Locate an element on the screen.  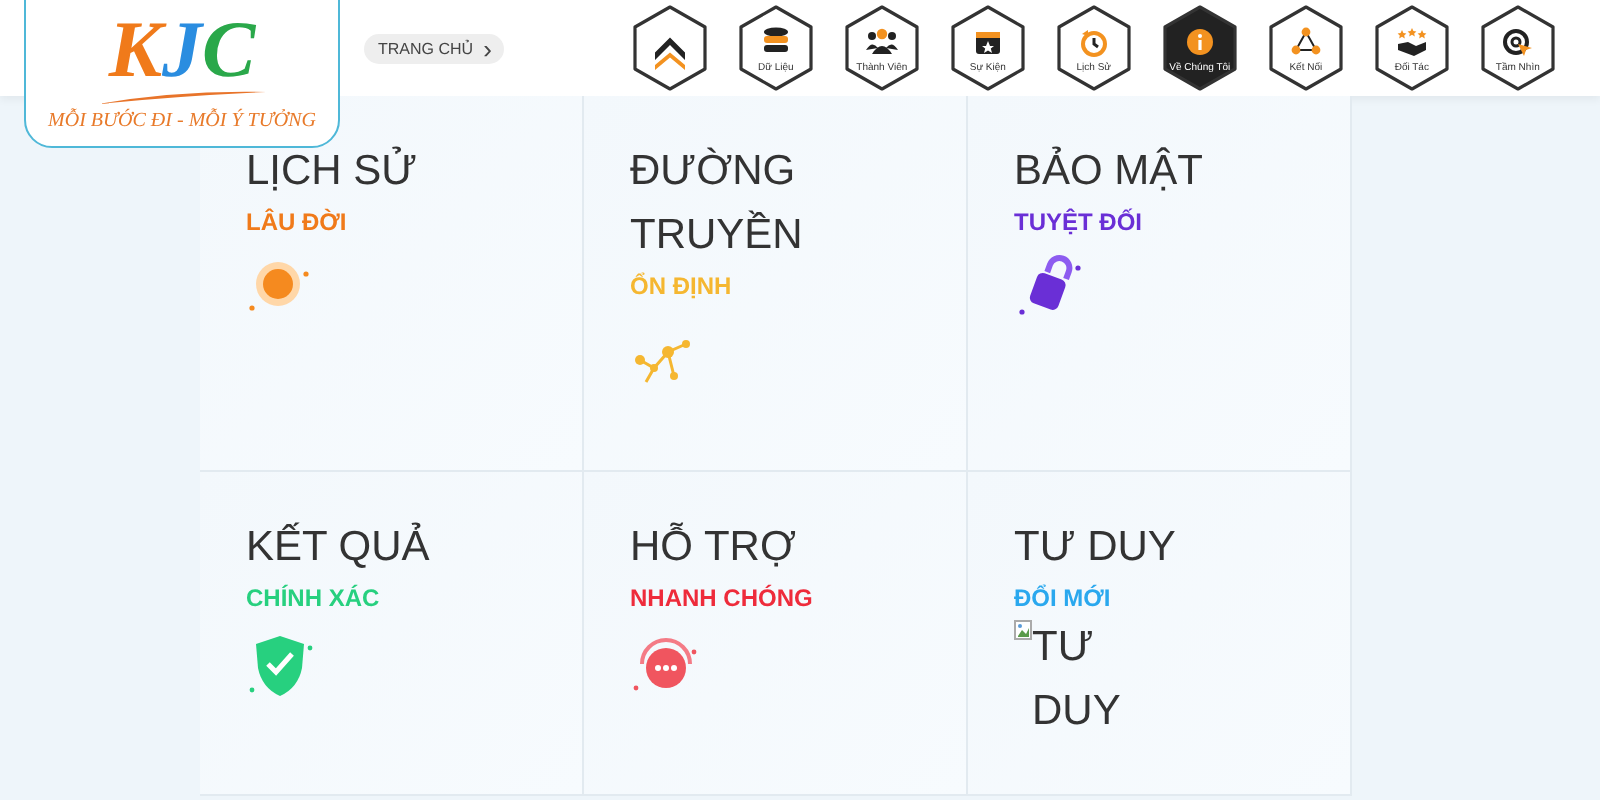
feature-title: BẢO MẬT is located at coordinates (1110, 171).